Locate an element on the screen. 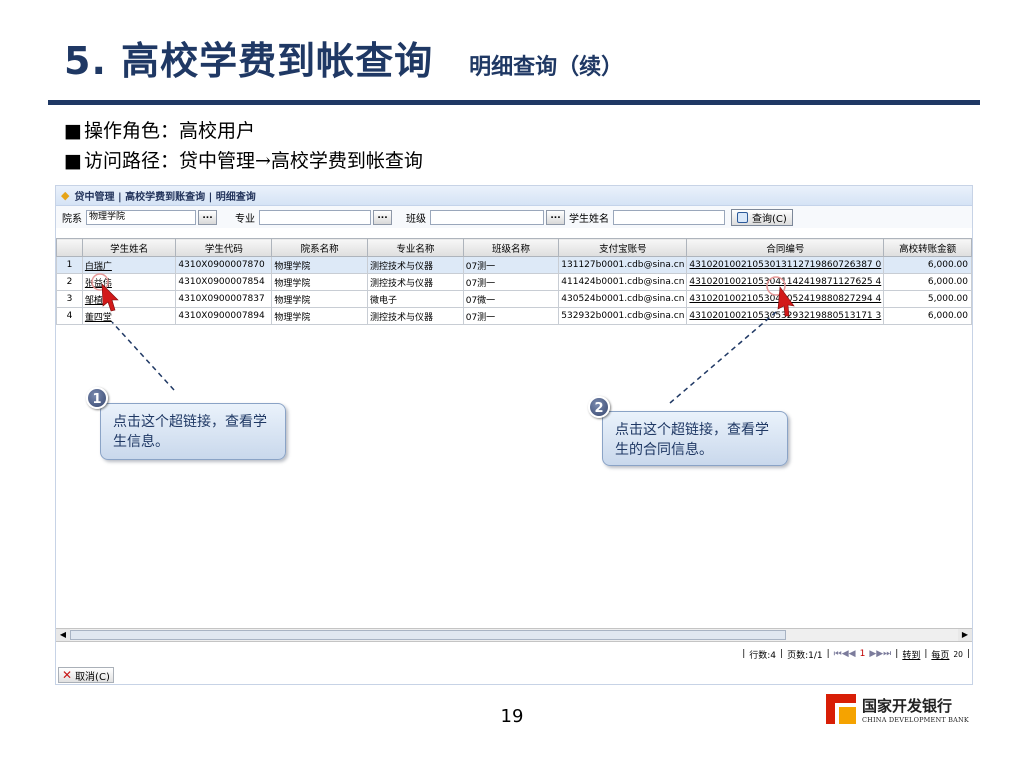 This screenshot has height=768, width=1024. cancel-button: ✕ 取消(C) is located at coordinates (86, 675).